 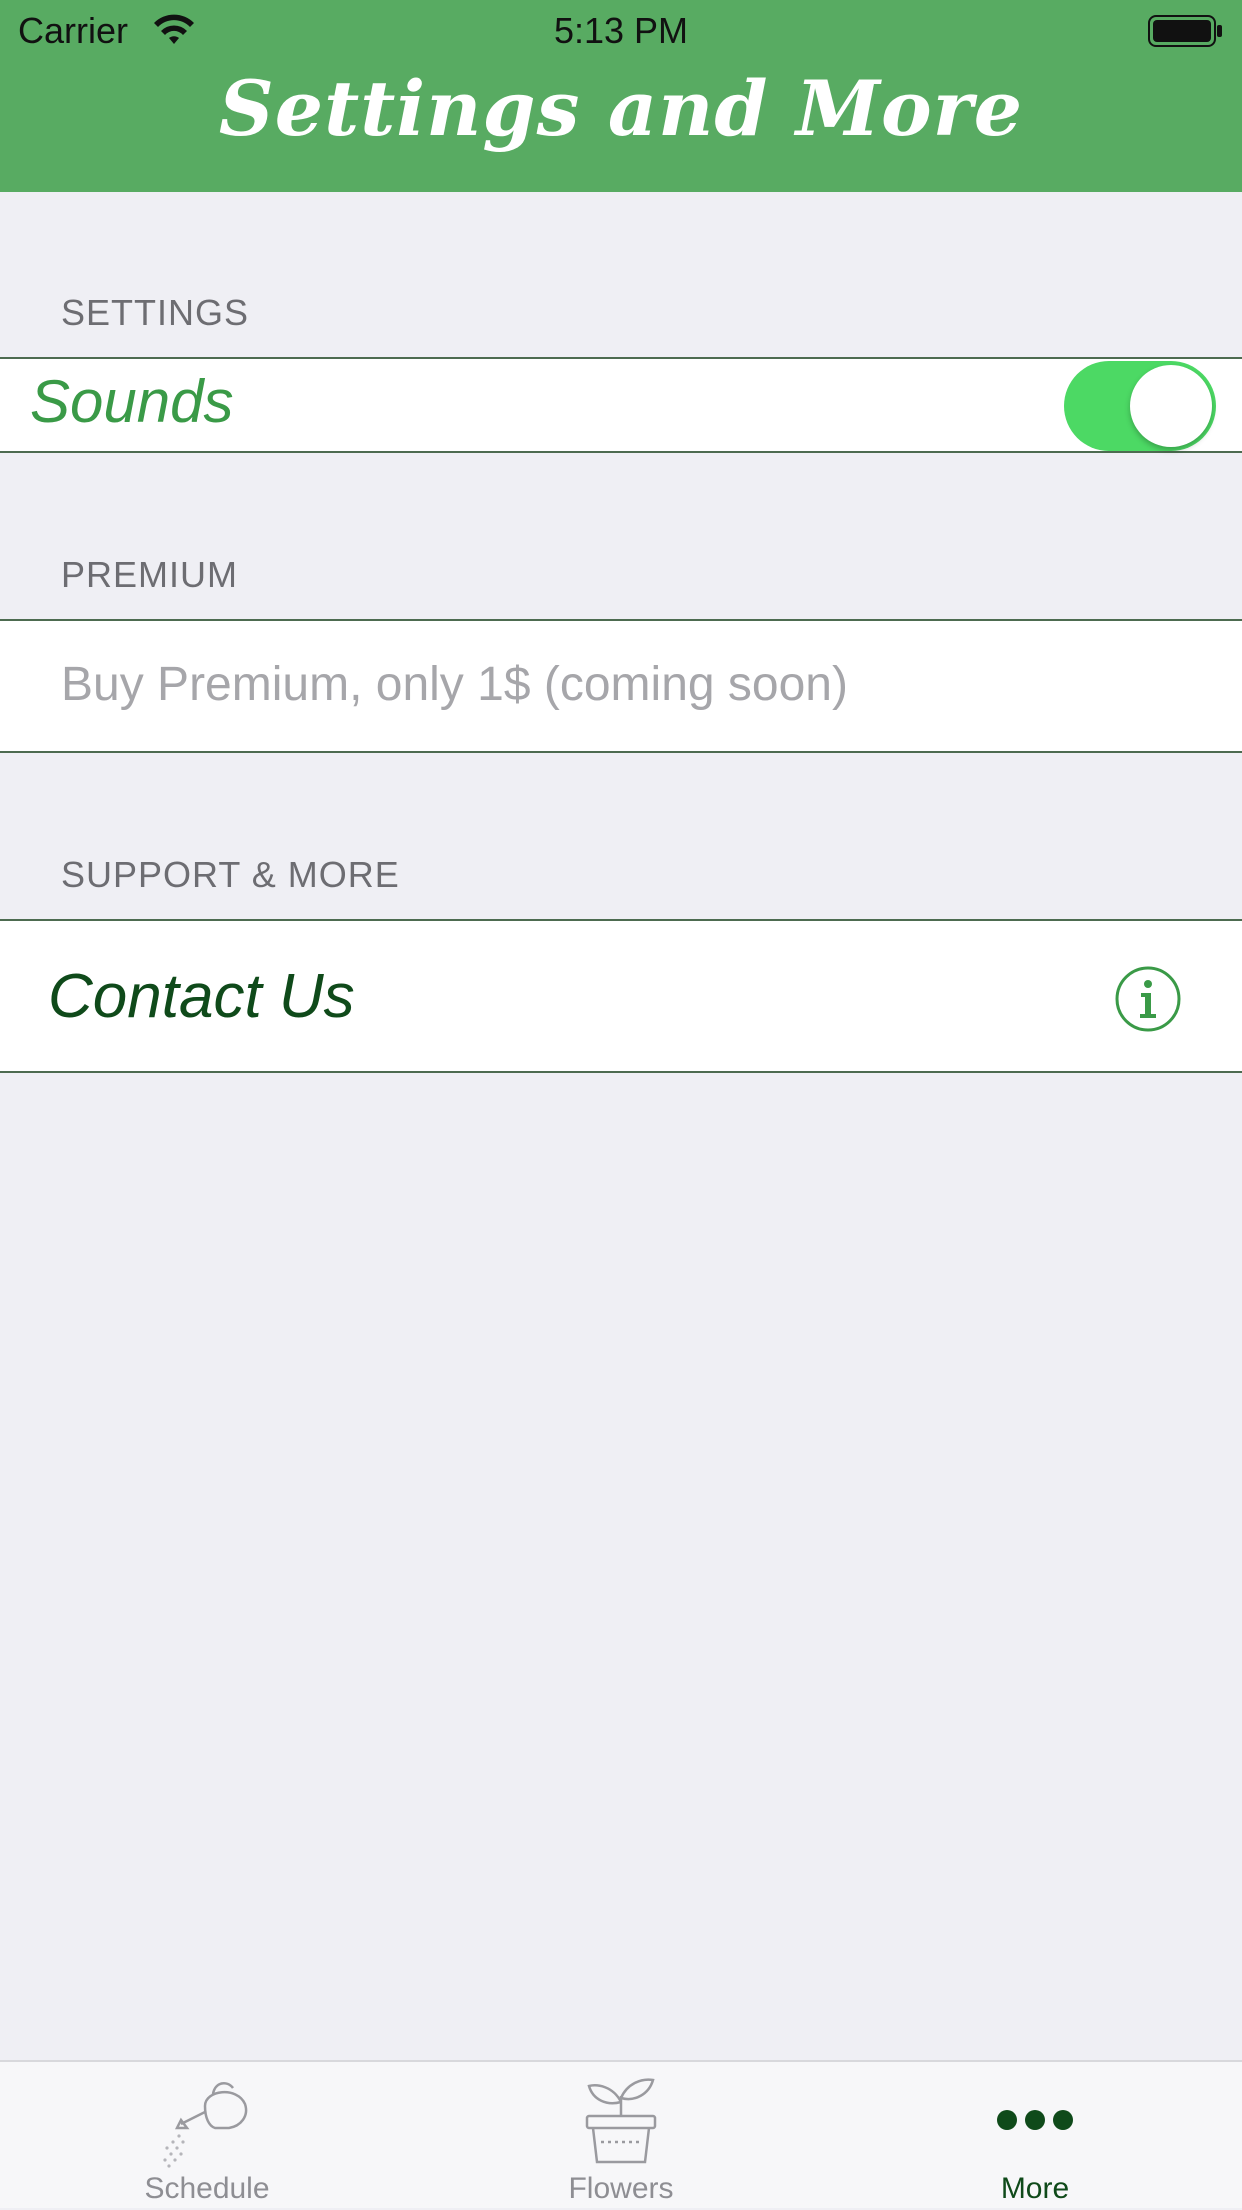 I want to click on tab-label-flowers: Flowers, so click(x=621, y=2188).